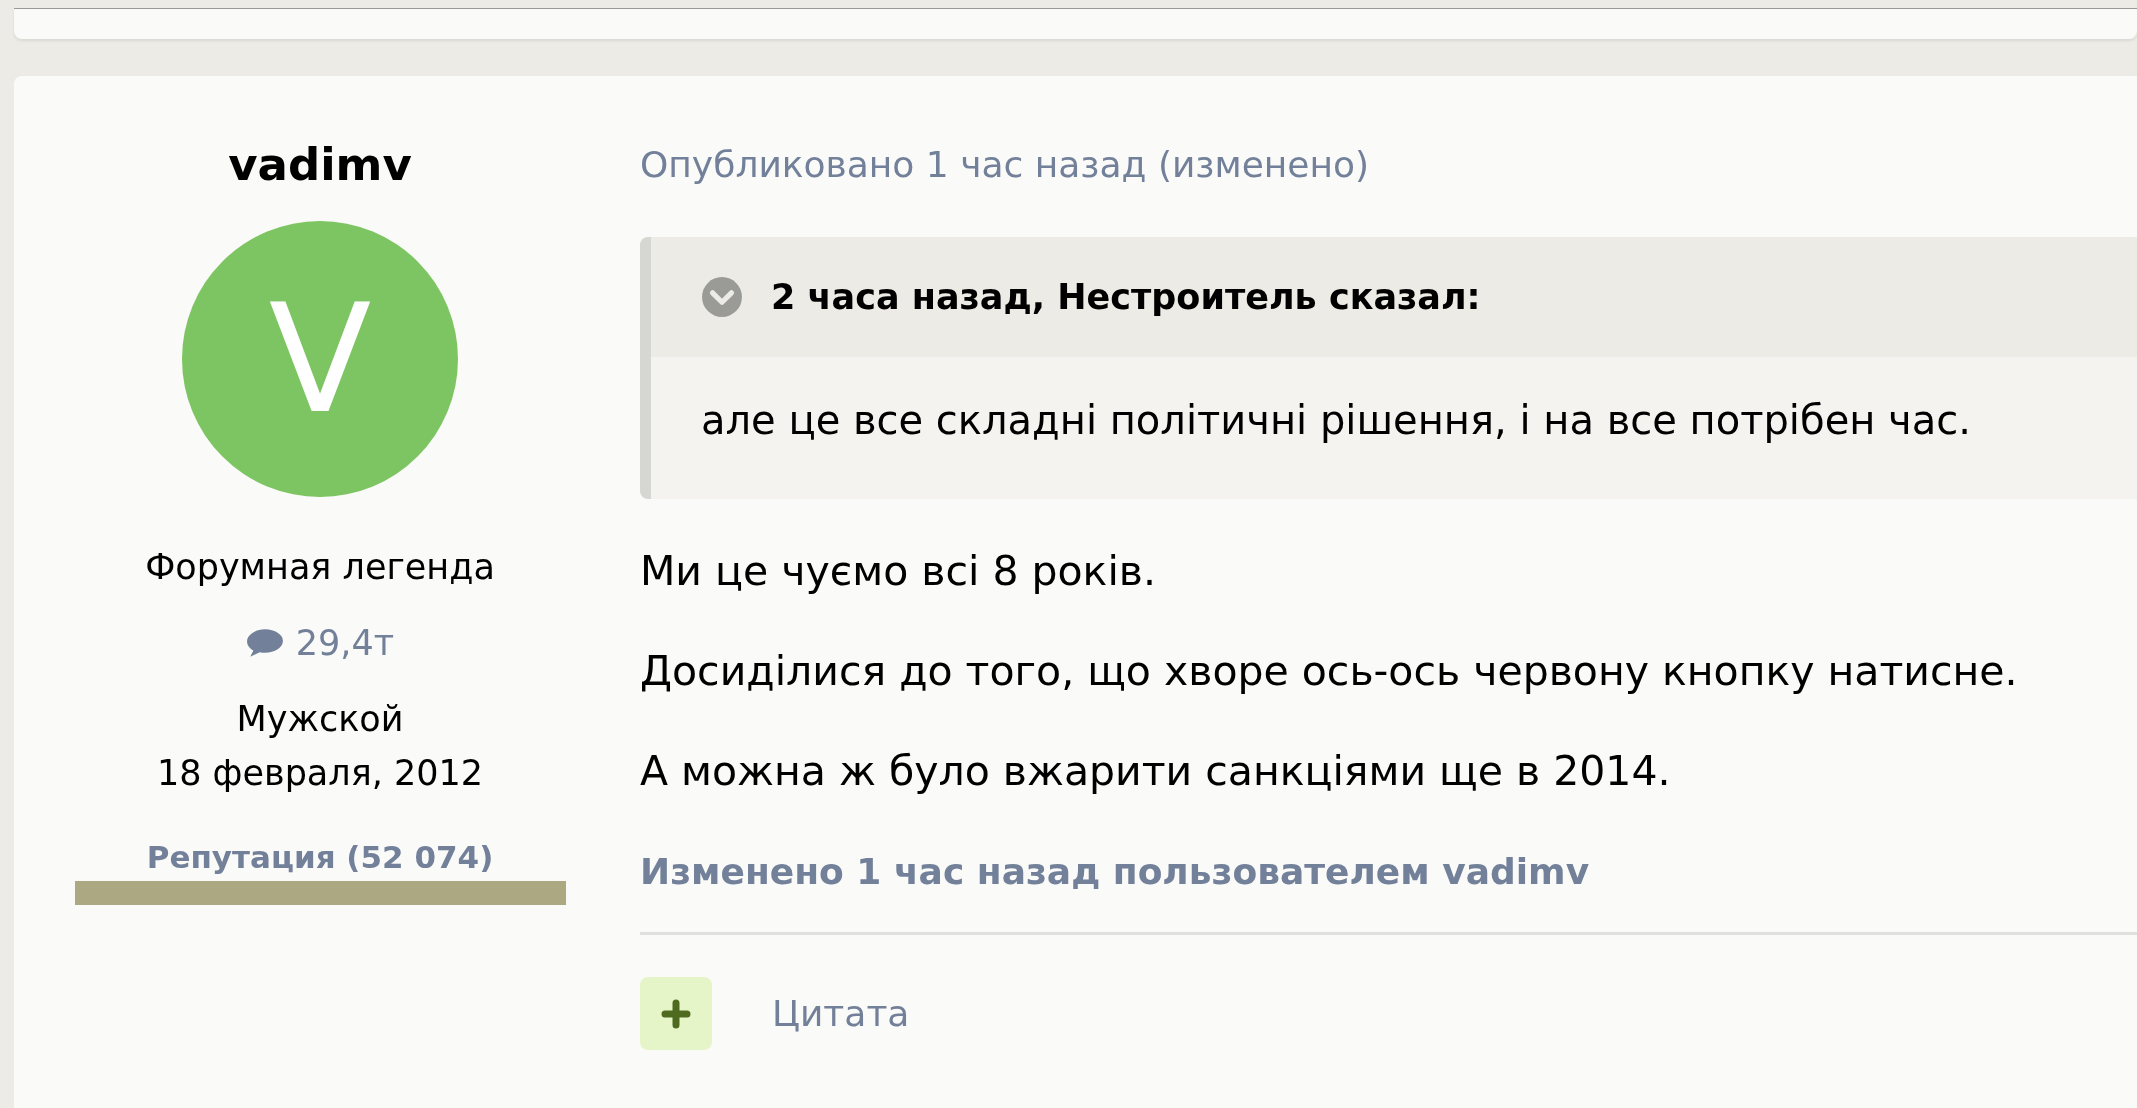 The image size is (2137, 1108). Describe the element at coordinates (1336, 420) in the screenshot. I see `quote-text: але це все складні політичні рішення, і на все потрібен час.` at that location.